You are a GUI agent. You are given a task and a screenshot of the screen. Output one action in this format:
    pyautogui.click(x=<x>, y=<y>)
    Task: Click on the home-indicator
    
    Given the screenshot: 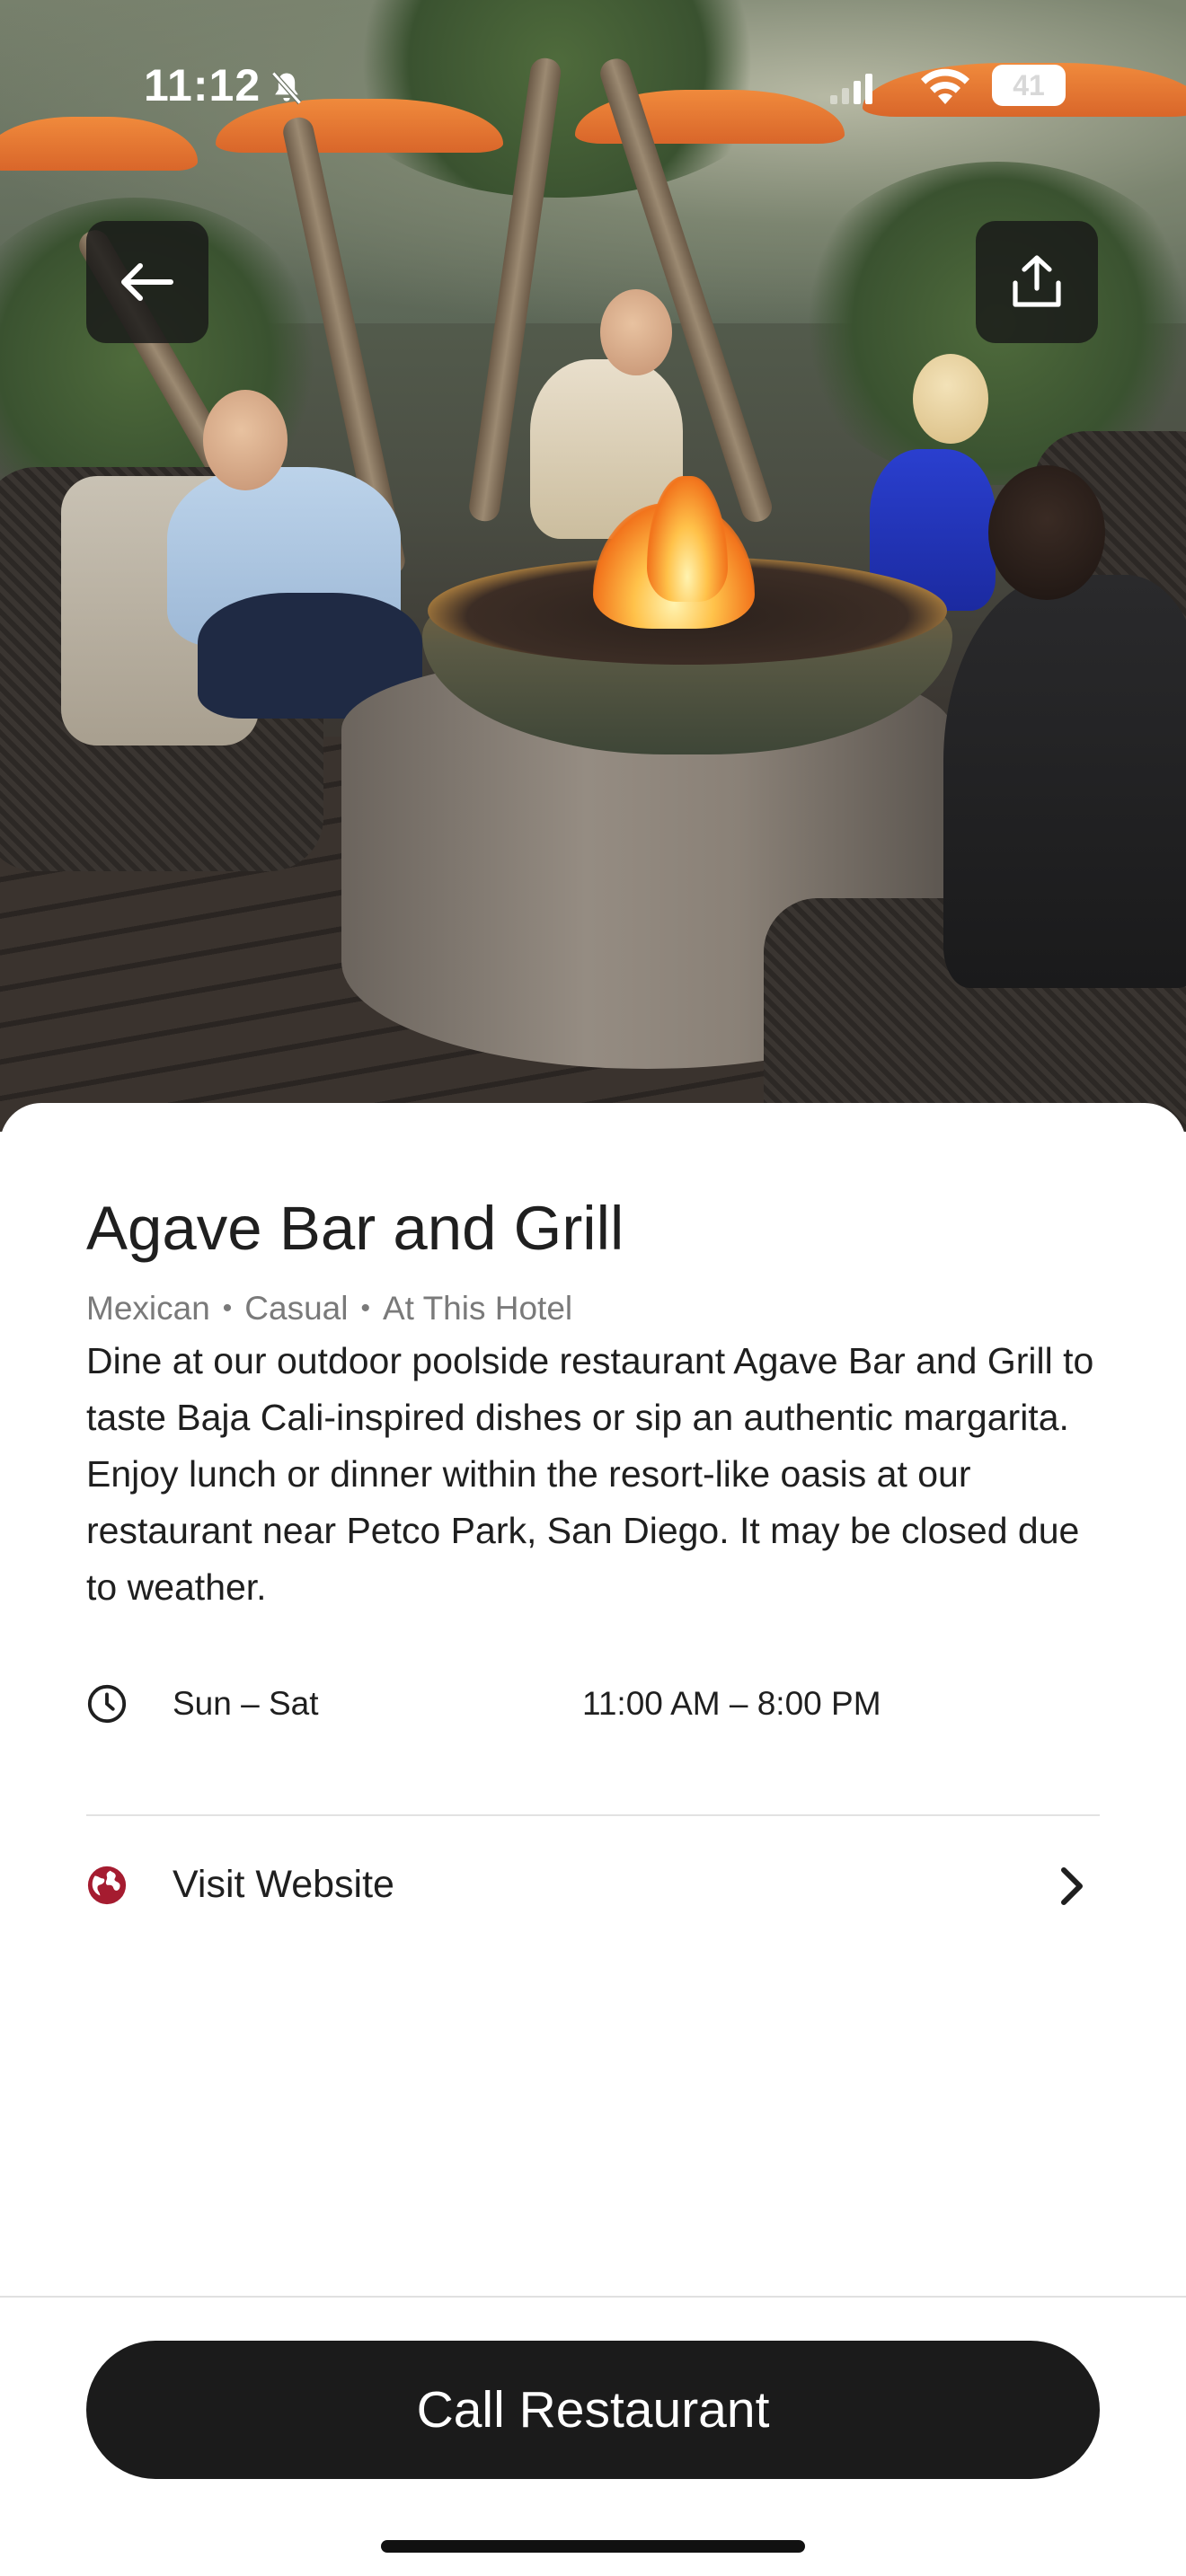 What is the action you would take?
    pyautogui.click(x=593, y=2546)
    